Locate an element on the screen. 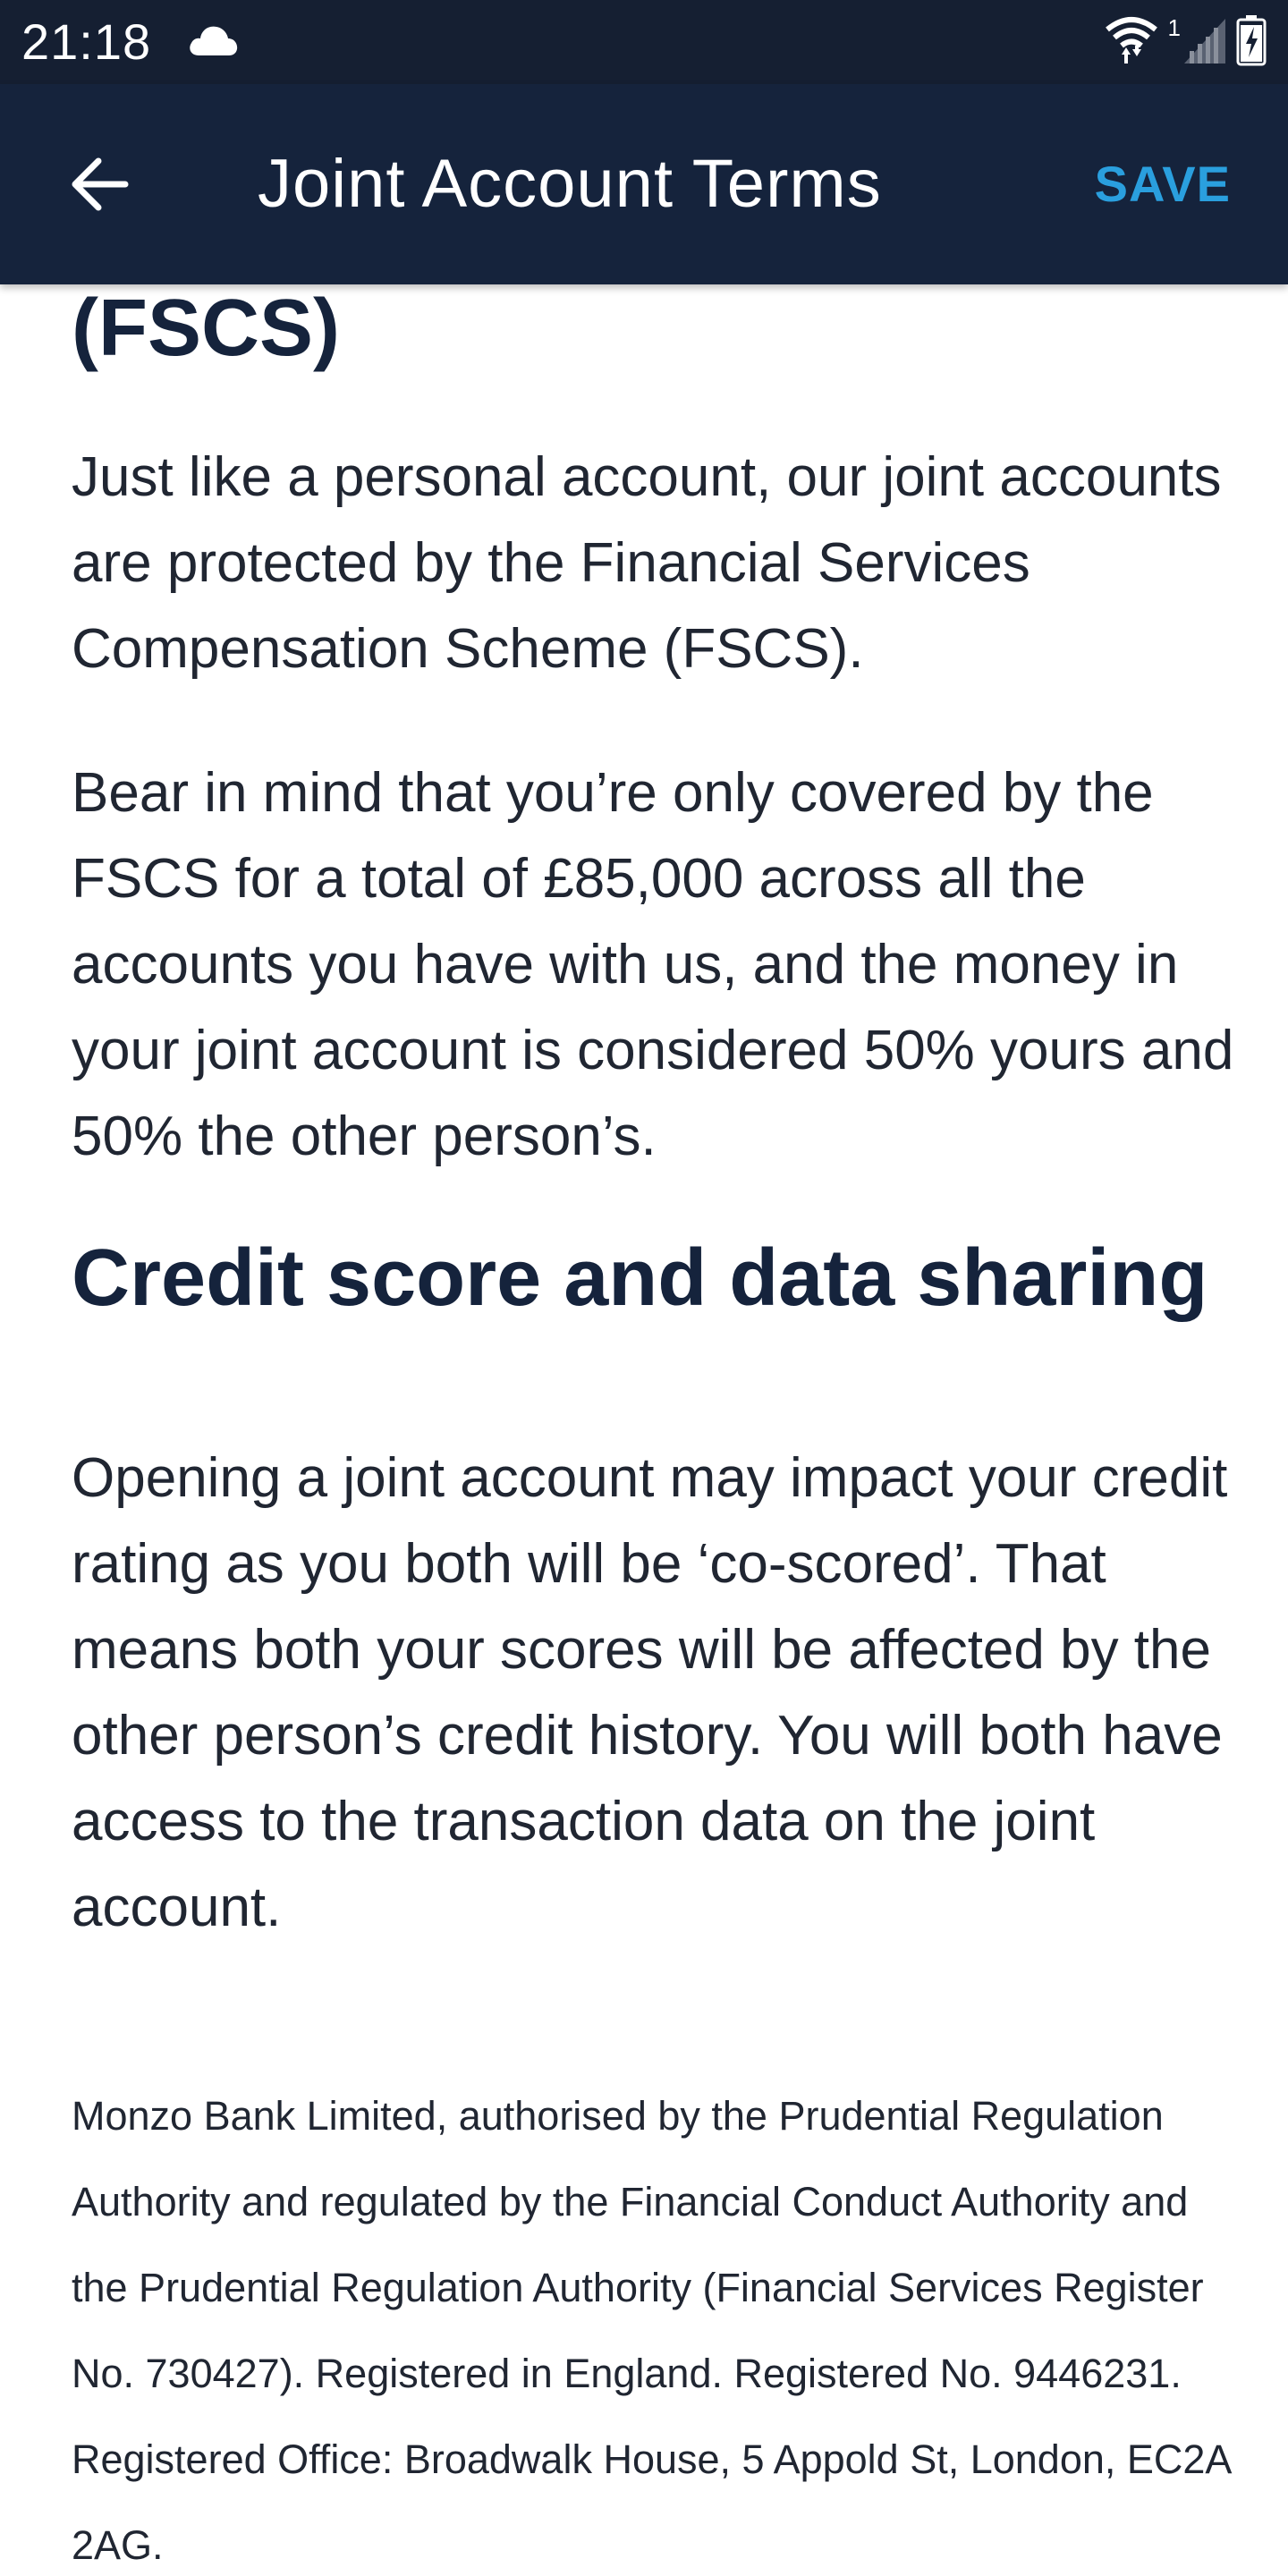 The image size is (1288, 2576). status-icons: 1 is located at coordinates (1185, 42).